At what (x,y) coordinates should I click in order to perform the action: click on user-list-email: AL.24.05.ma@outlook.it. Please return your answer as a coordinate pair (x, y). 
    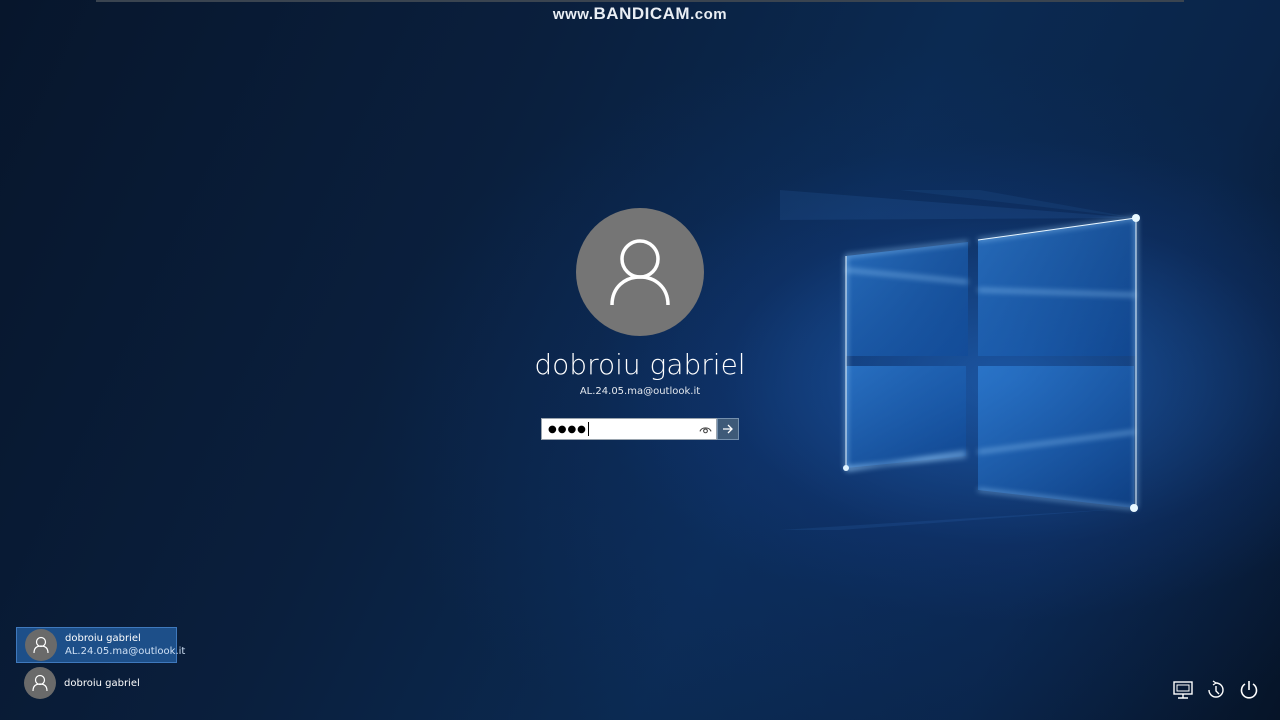
    Looking at the image, I should click on (125, 651).